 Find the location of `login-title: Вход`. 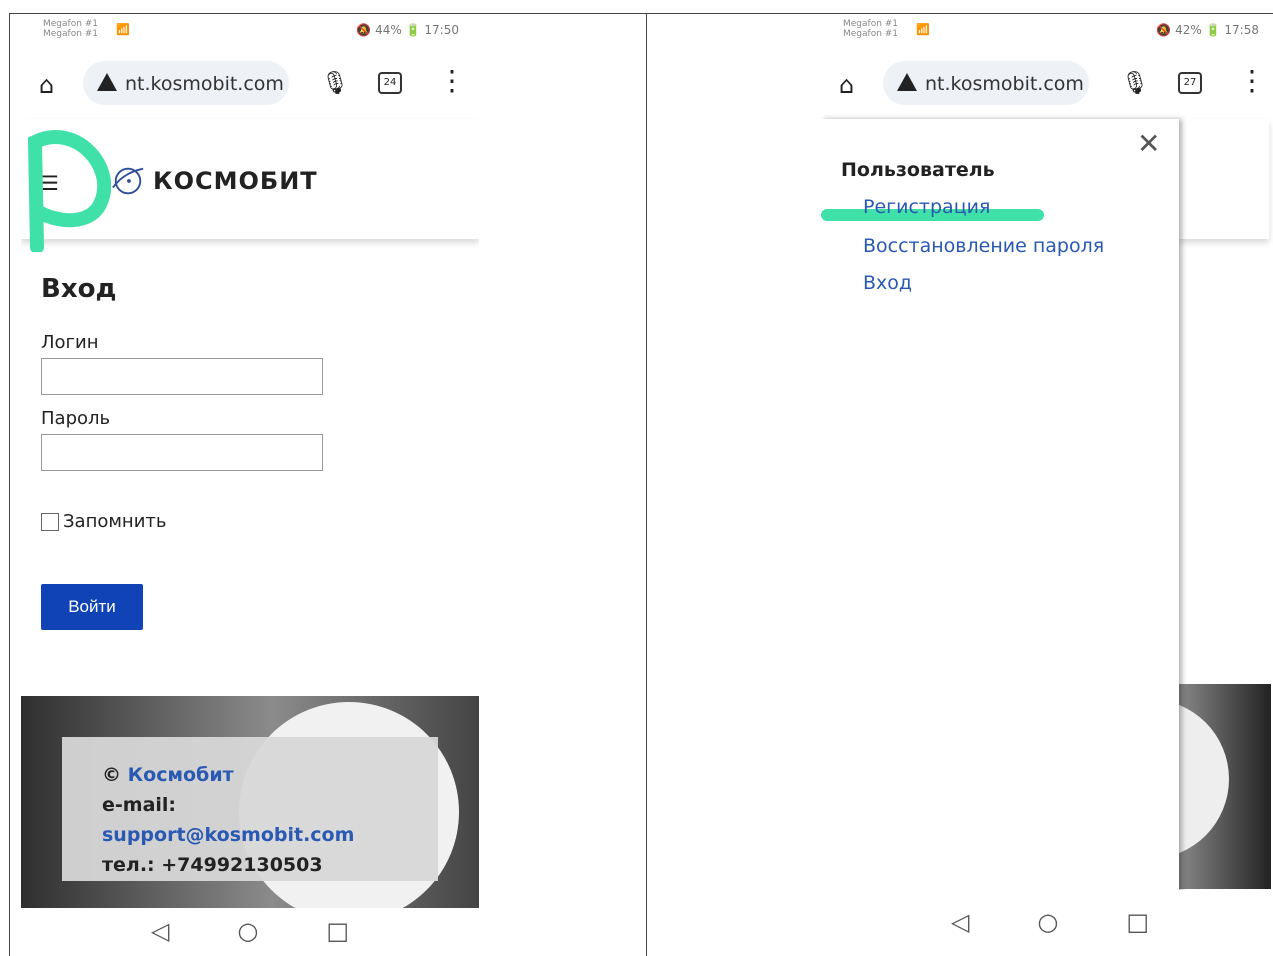

login-title: Вход is located at coordinates (79, 289).